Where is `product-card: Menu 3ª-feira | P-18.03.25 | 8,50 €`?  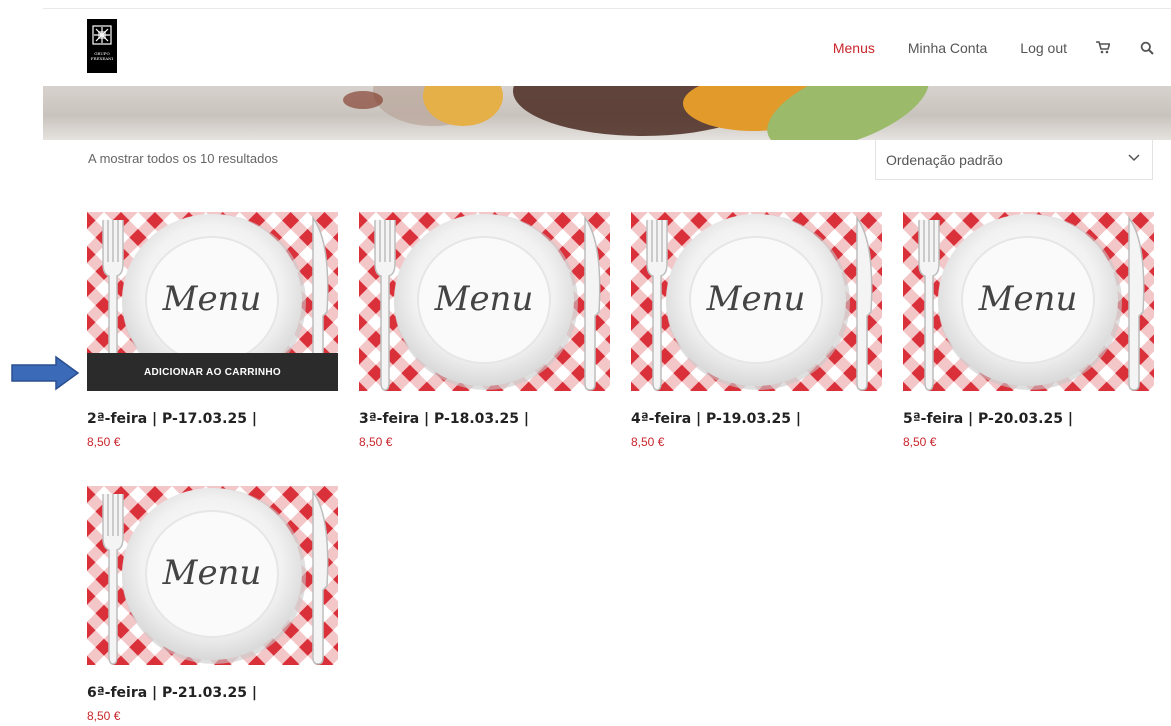 product-card: Menu 3ª-feira | P-18.03.25 | 8,50 € is located at coordinates (484, 330).